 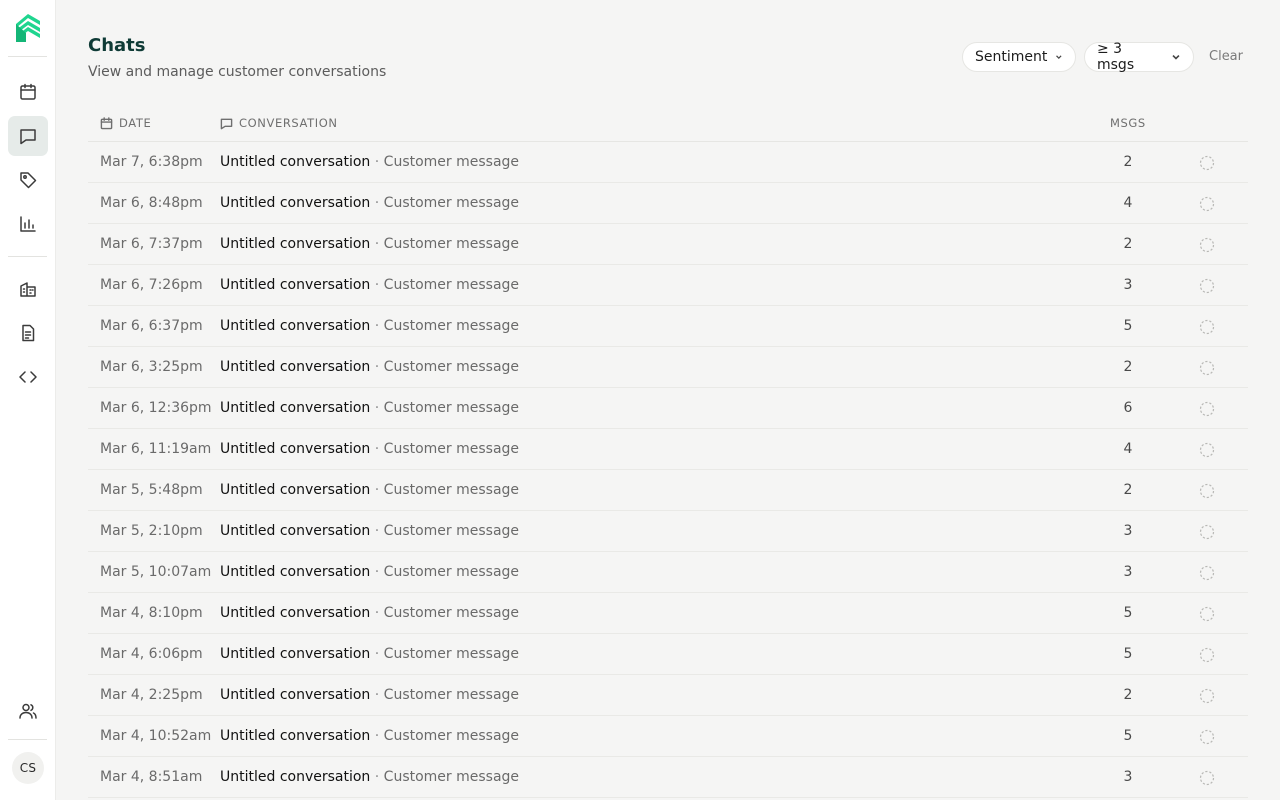 What do you see at coordinates (151, 531) in the screenshot?
I see `row-date: Mar 5, 2:10pm` at bounding box center [151, 531].